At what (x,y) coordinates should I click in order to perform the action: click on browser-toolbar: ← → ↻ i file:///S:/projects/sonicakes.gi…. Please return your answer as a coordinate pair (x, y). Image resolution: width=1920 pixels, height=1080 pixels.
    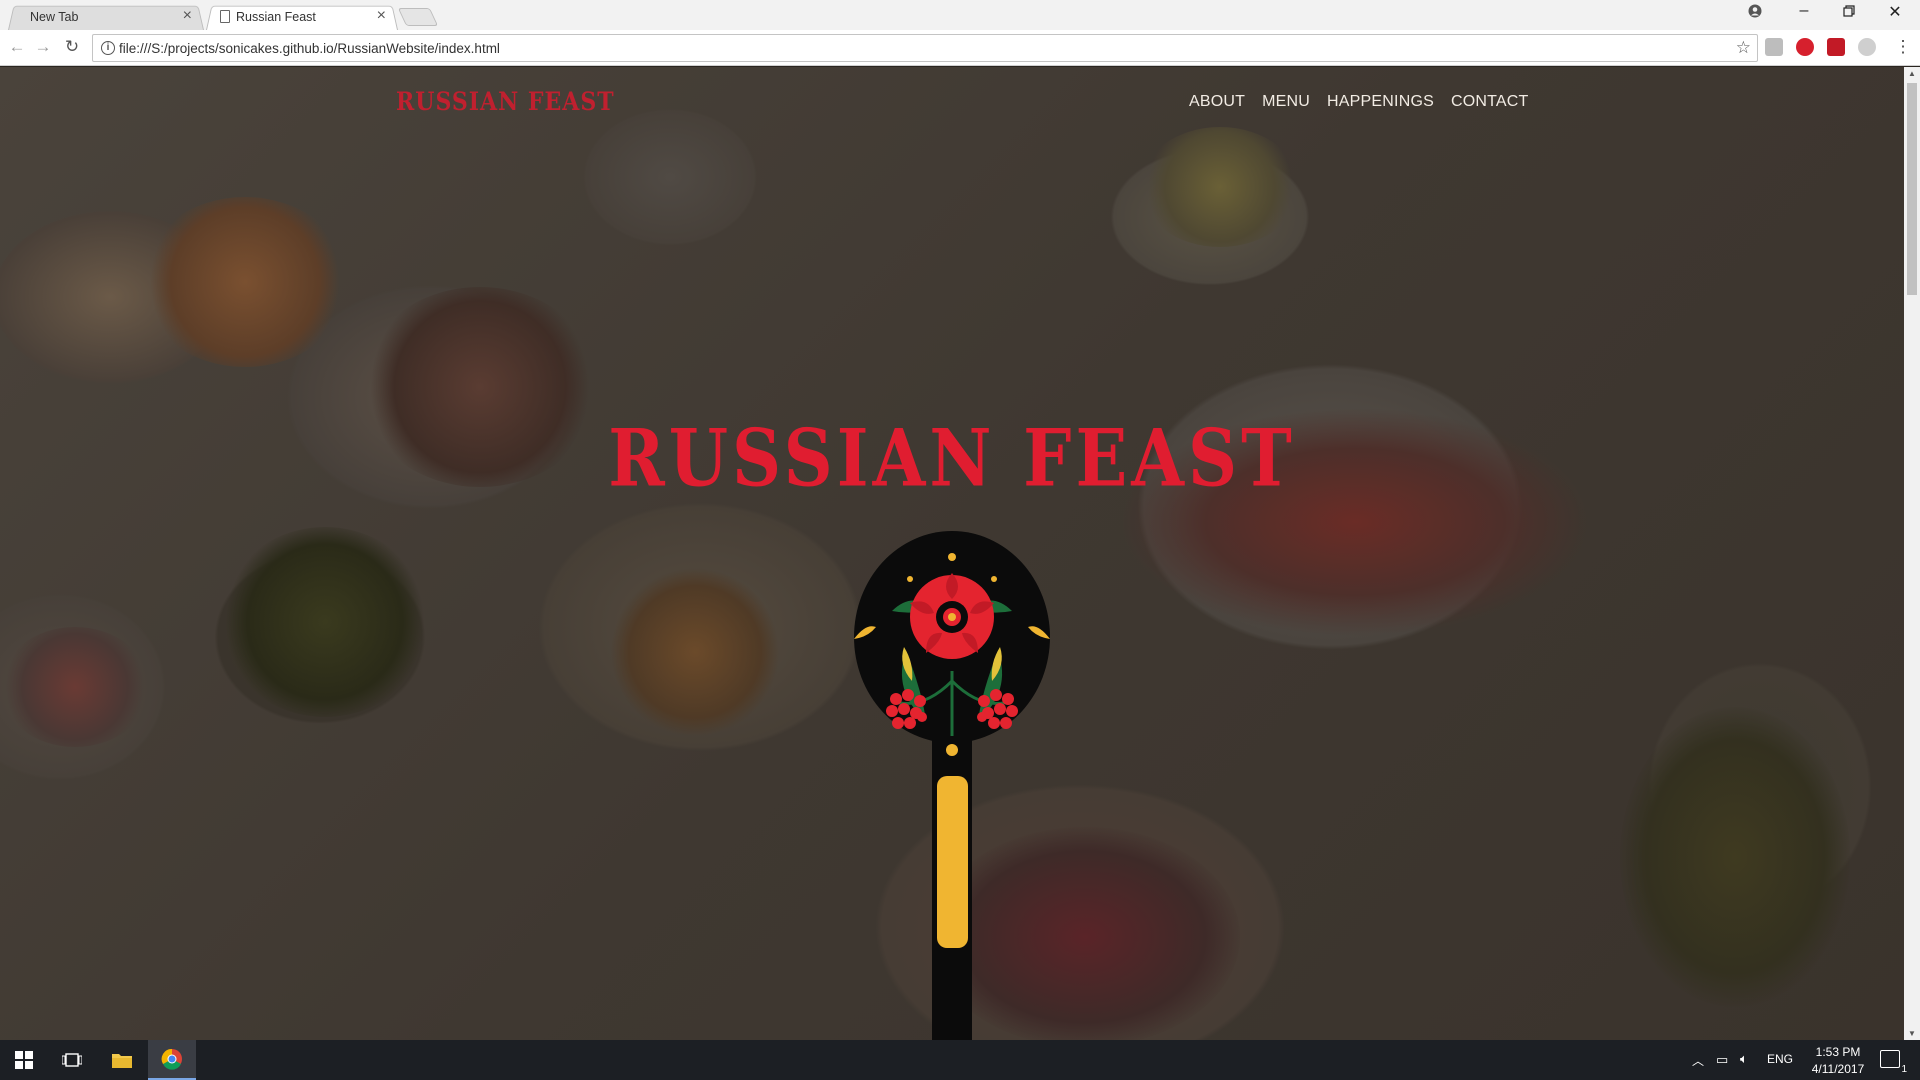
    Looking at the image, I should click on (960, 48).